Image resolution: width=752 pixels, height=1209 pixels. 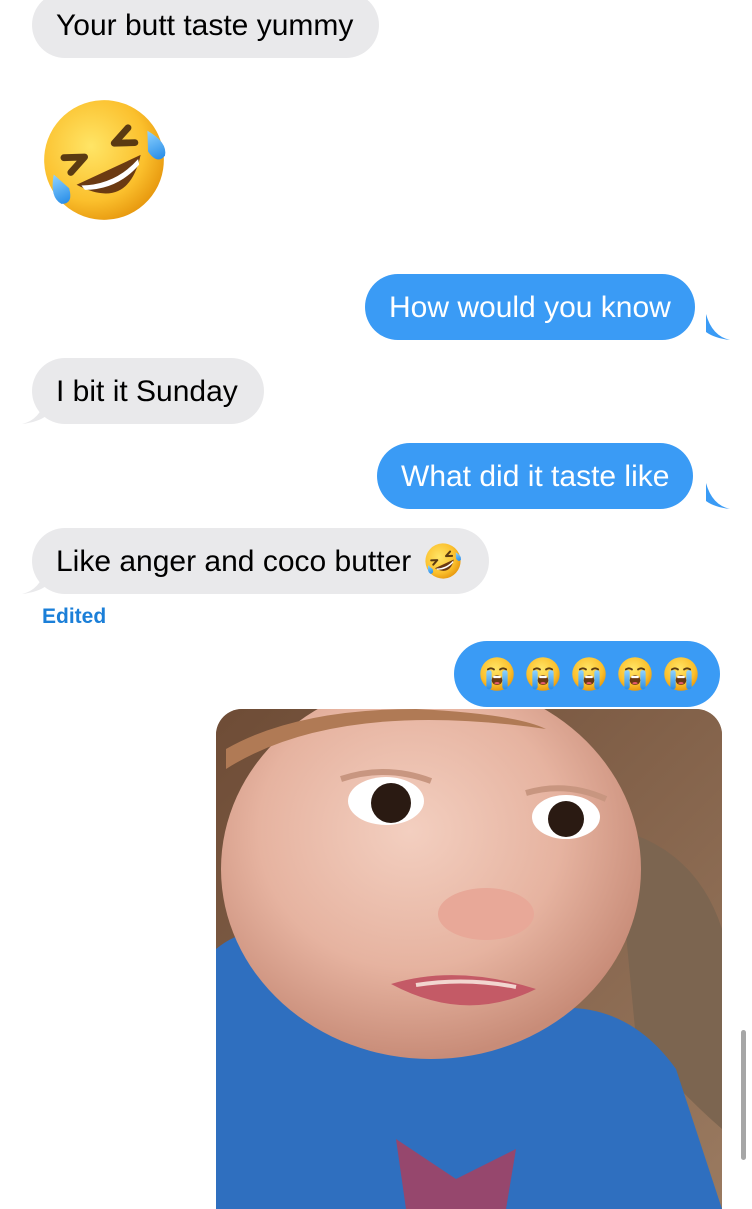 I want to click on message-bubble-incoming: Like anger and coco butter, so click(x=261, y=561).